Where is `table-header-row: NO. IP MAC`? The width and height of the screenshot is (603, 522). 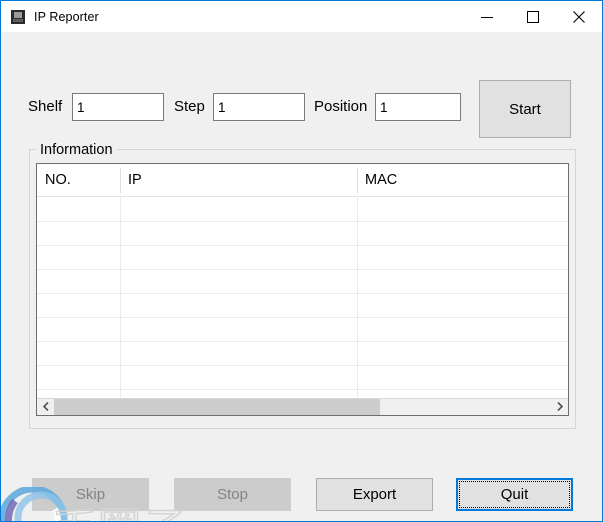
table-header-row: NO. IP MAC is located at coordinates (302, 180).